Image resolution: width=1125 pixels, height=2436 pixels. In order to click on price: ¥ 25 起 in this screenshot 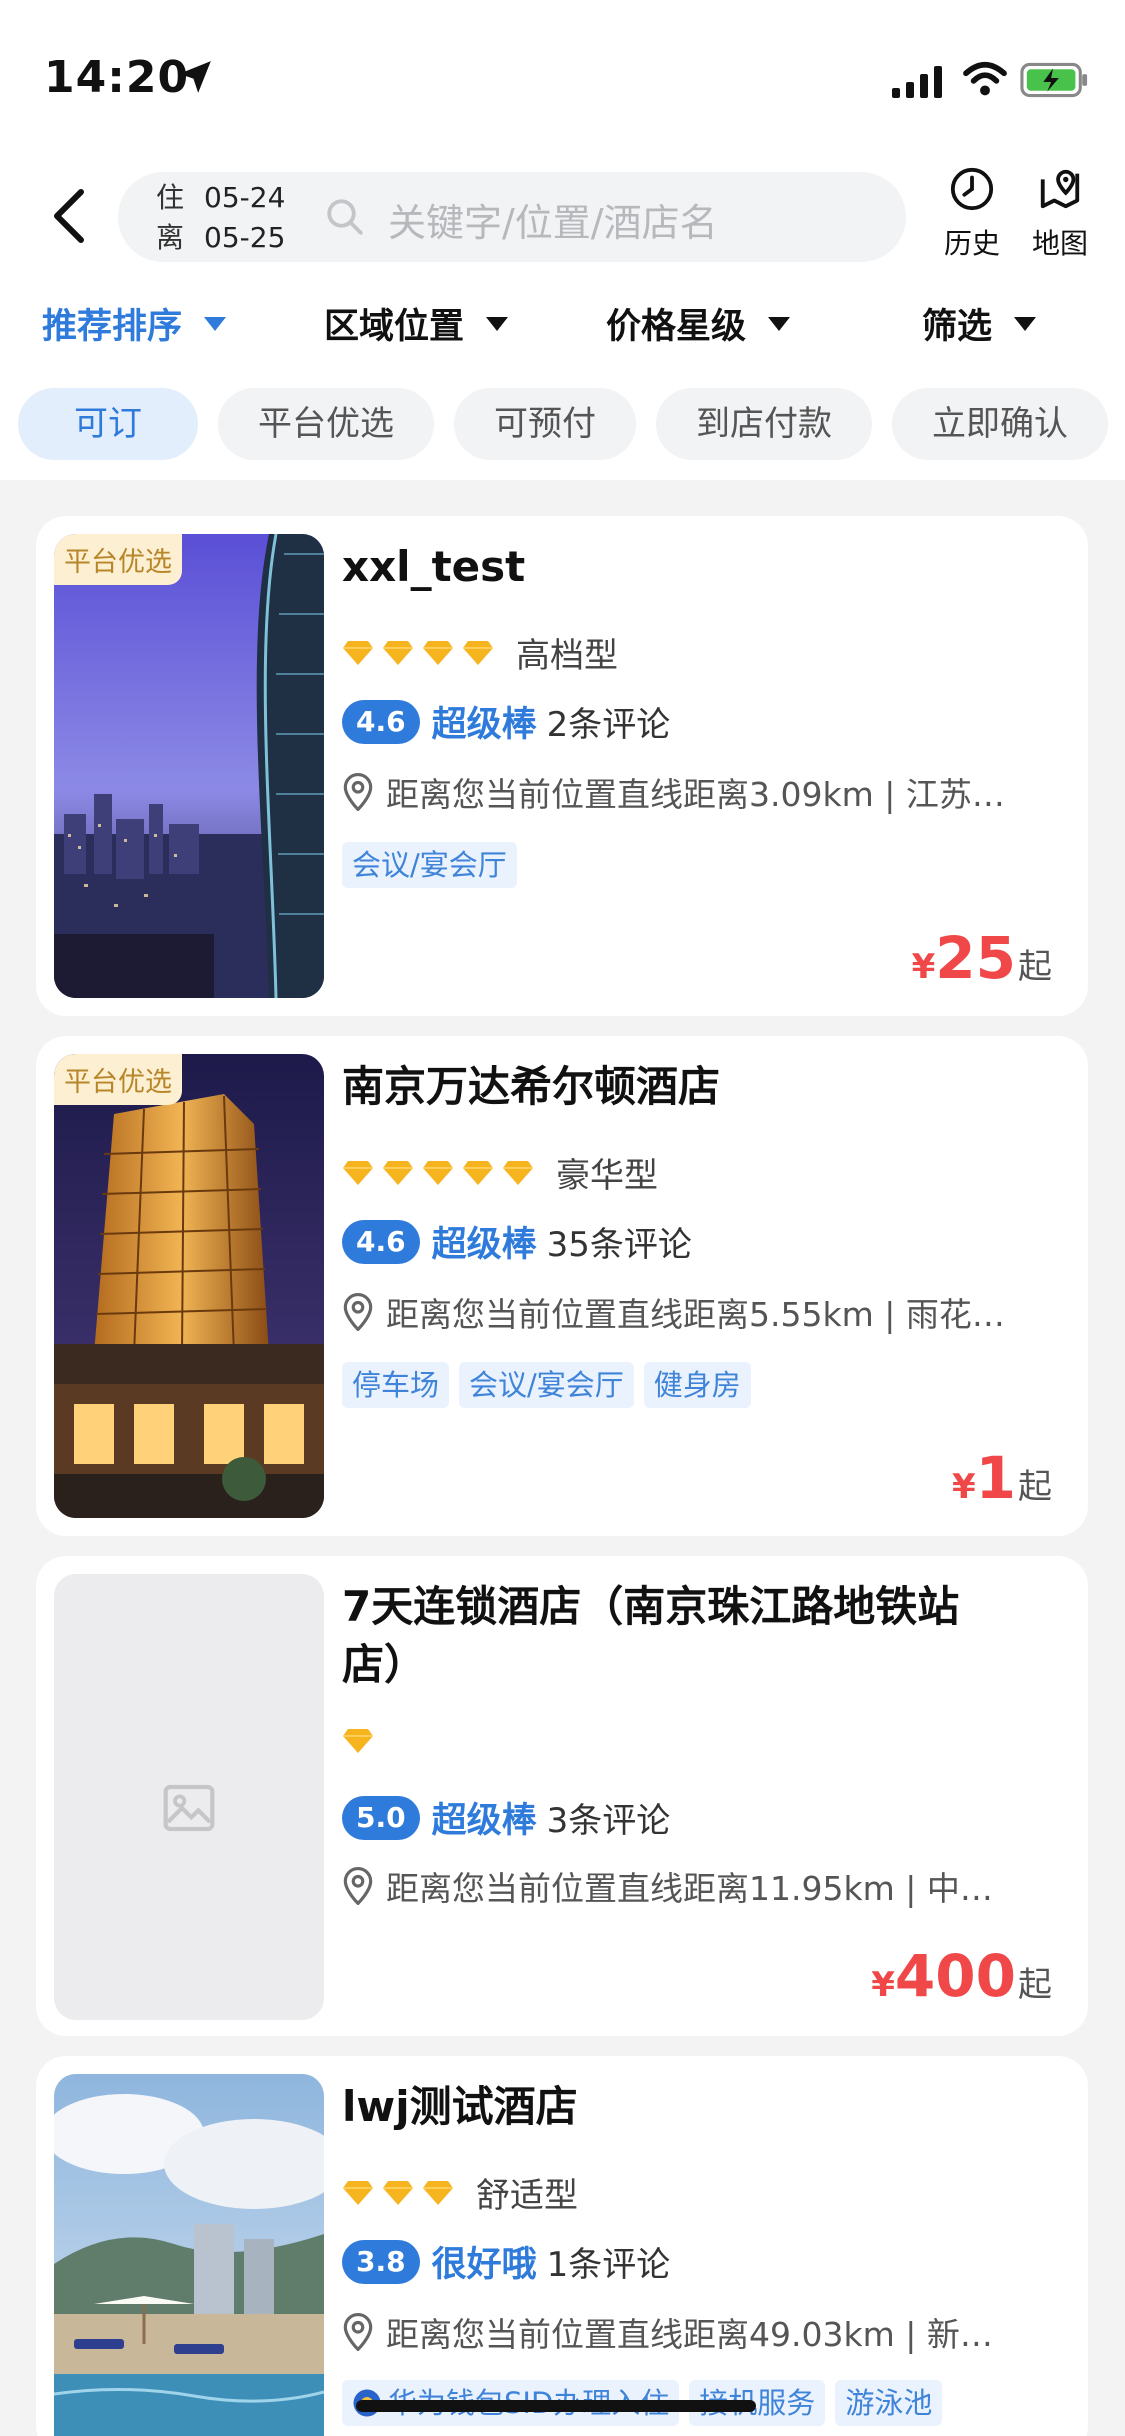, I will do `click(982, 958)`.